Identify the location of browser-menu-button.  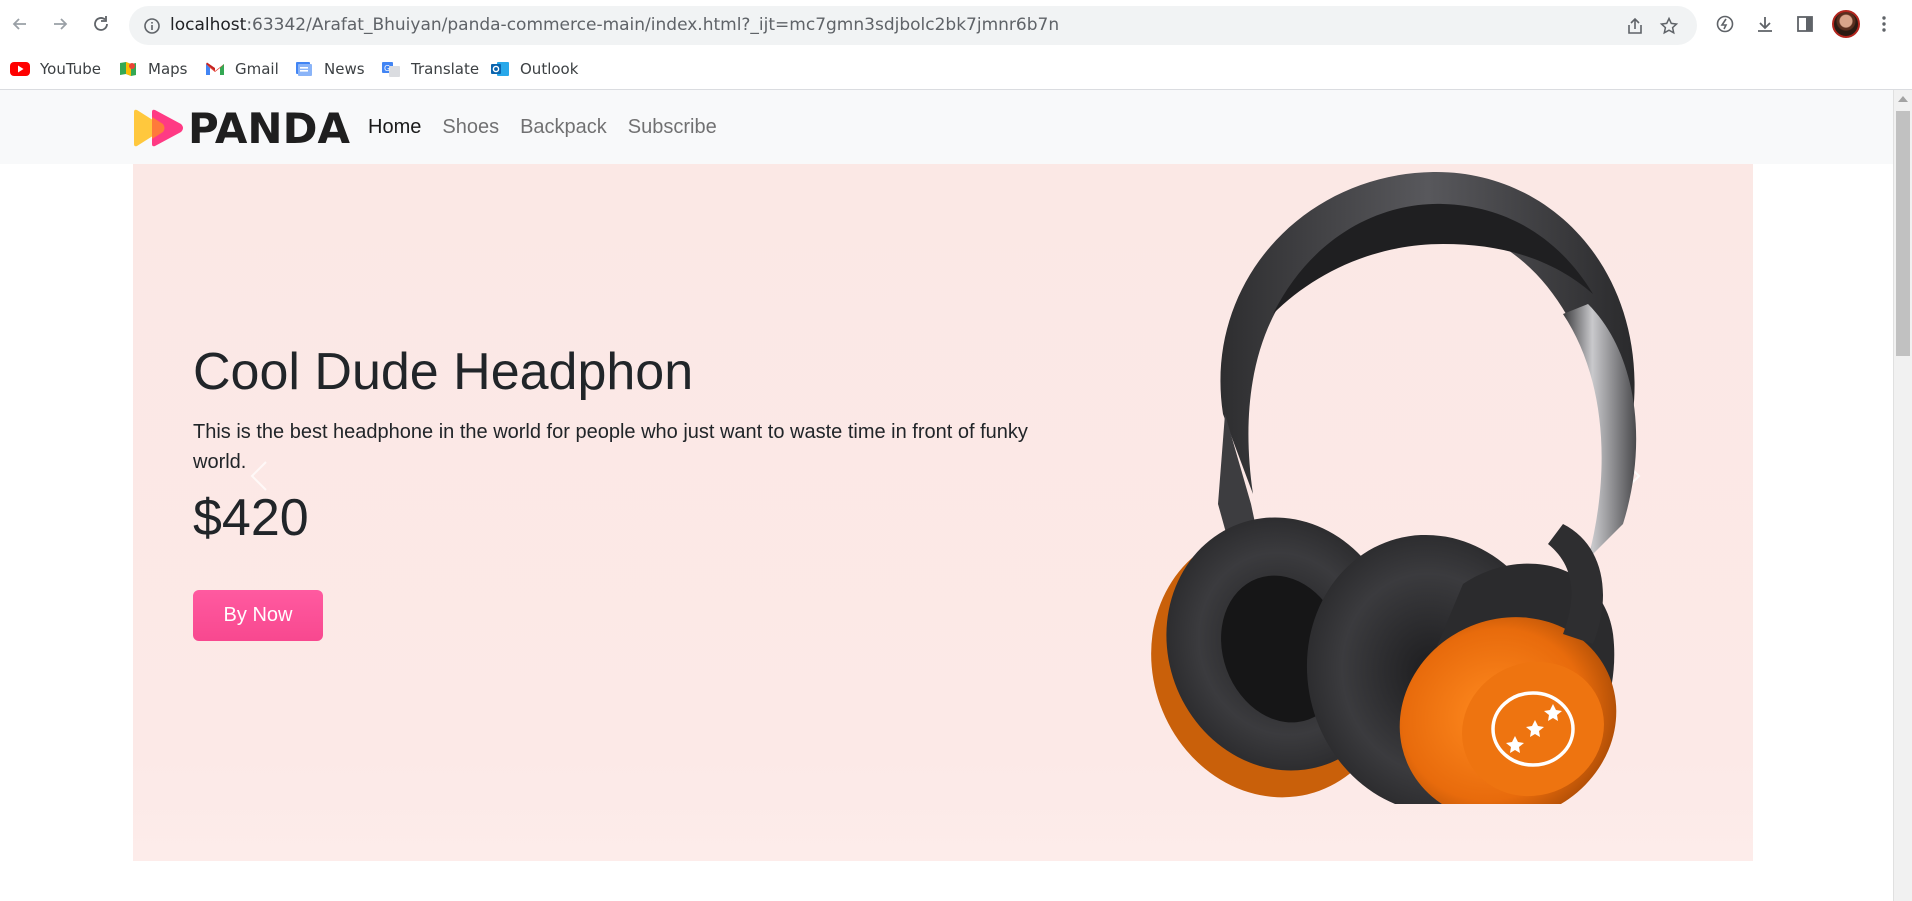
(1884, 24).